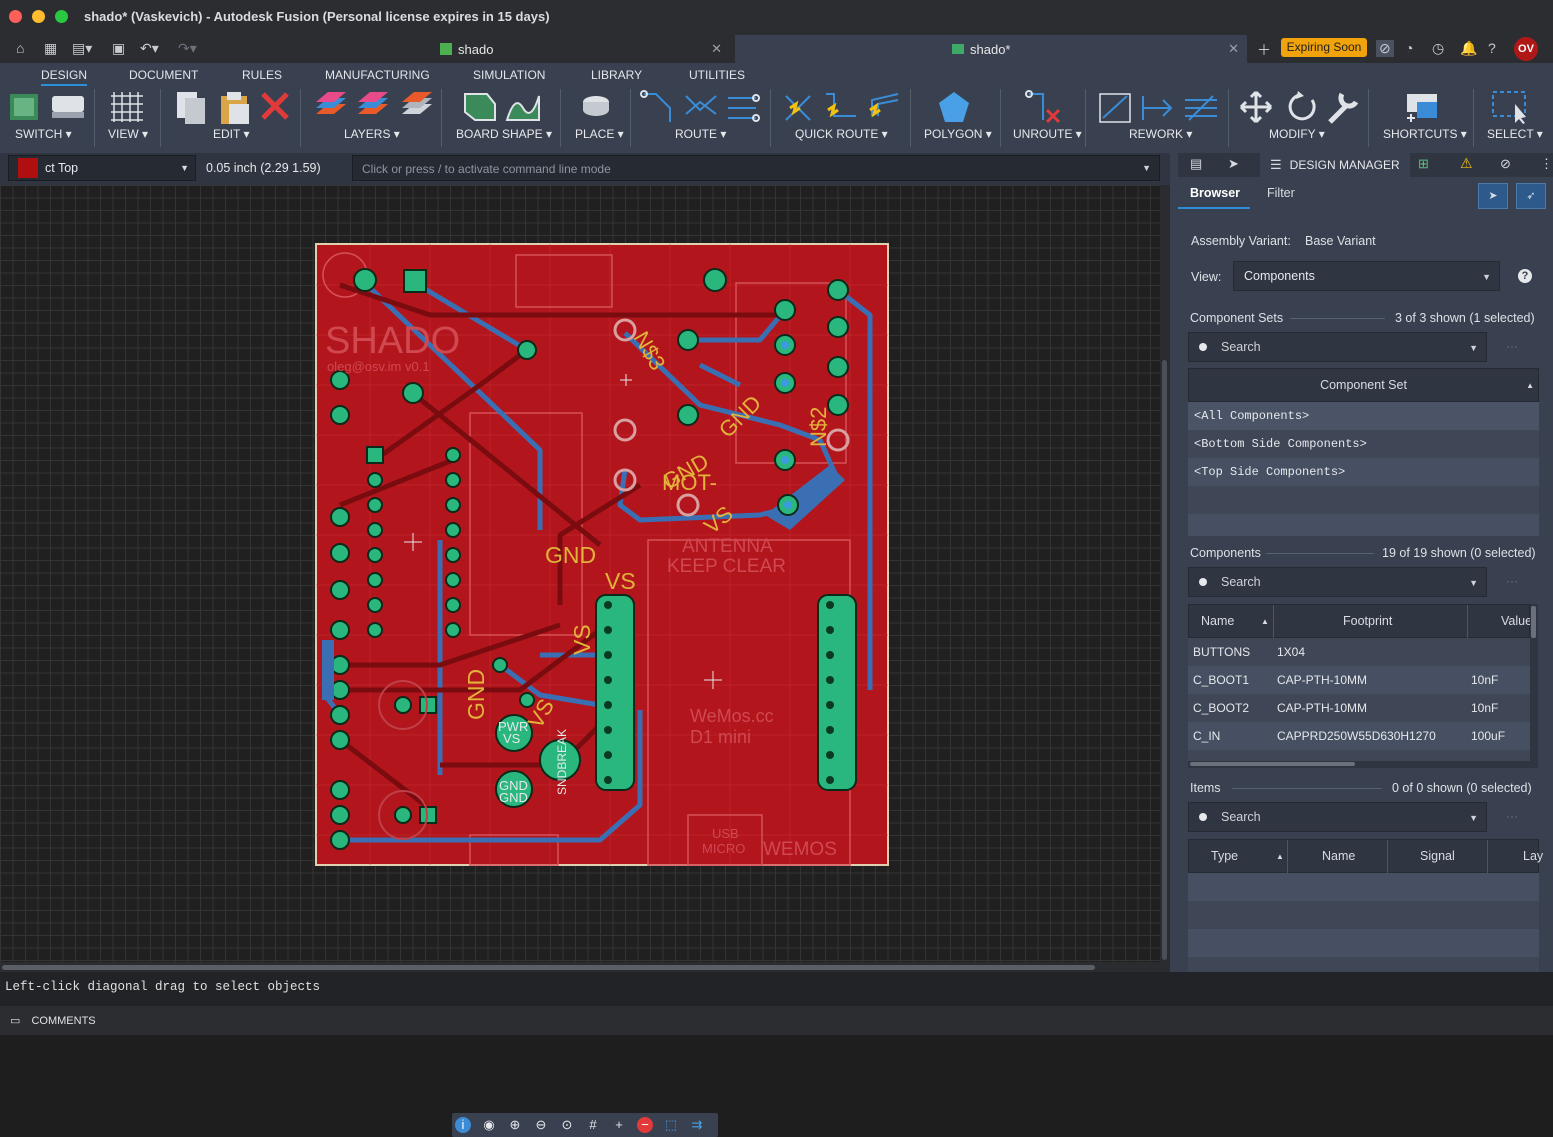 Image resolution: width=1553 pixels, height=1137 pixels. Describe the element at coordinates (48, 107) in the screenshot. I see `switch-icon` at that location.